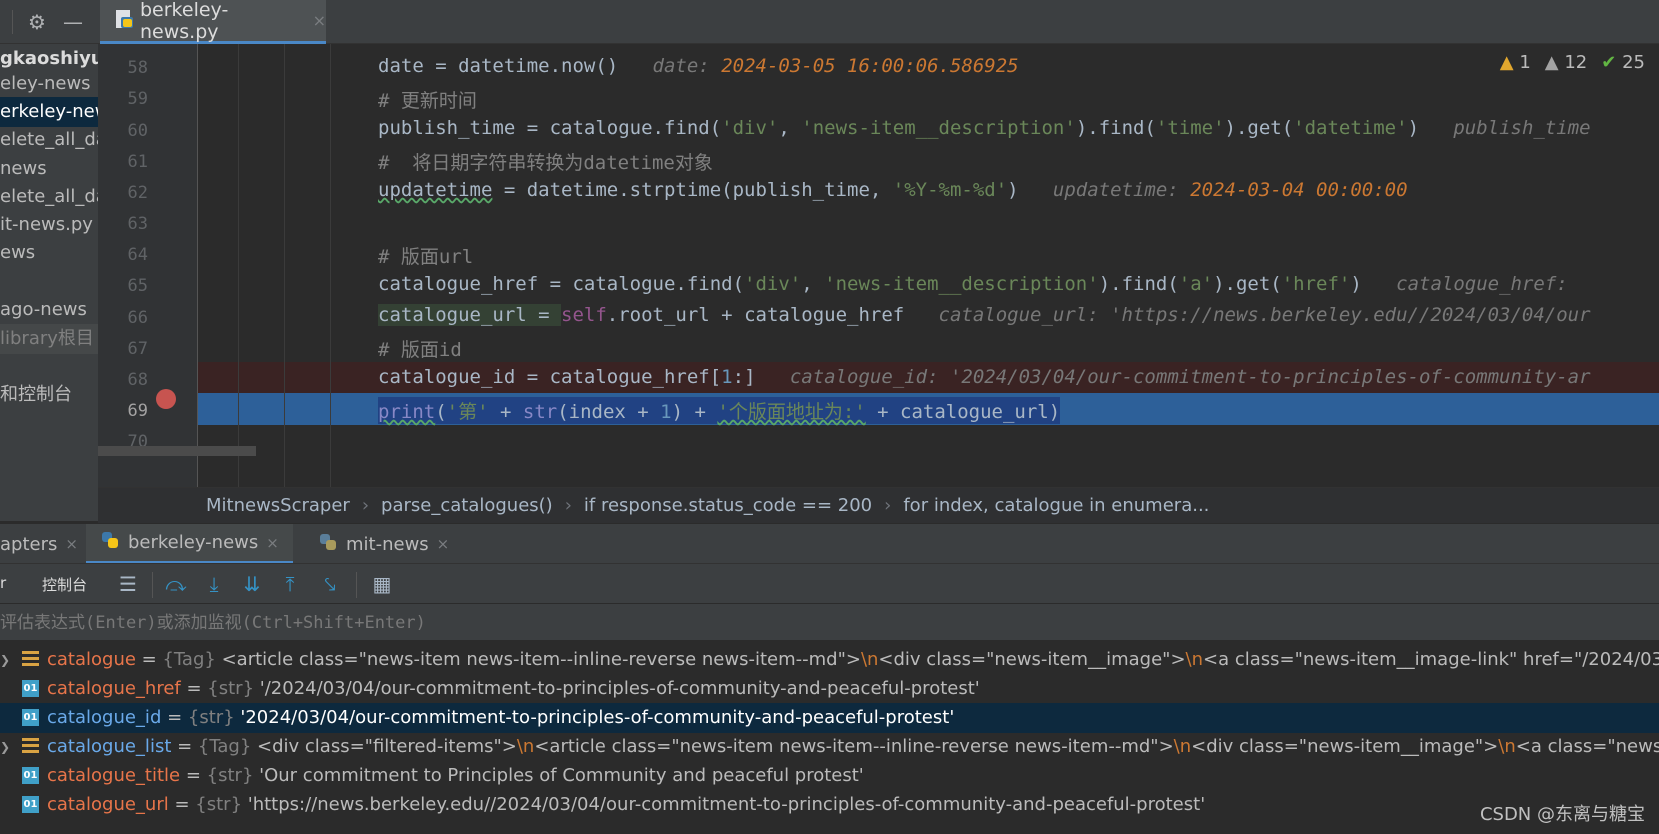  I want to click on line-number: 67, so click(137, 349).